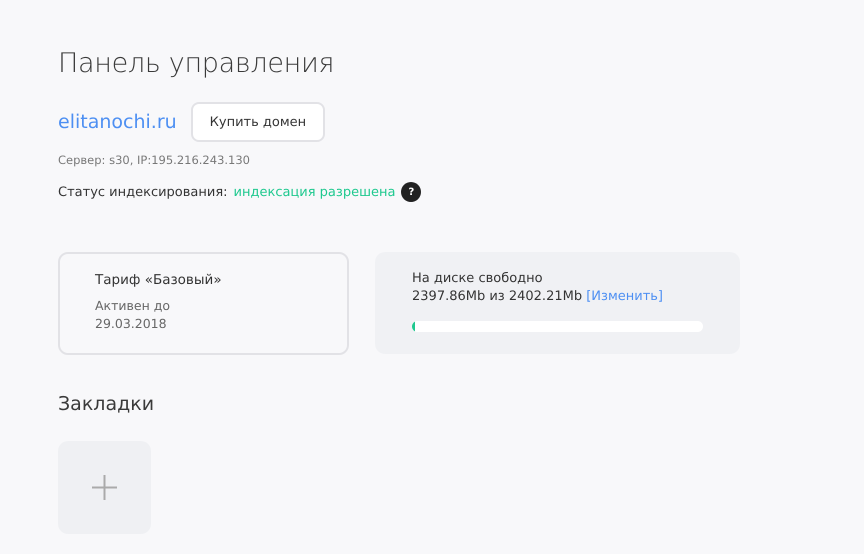  I want to click on bookmarks-title: Закладки, so click(107, 404).